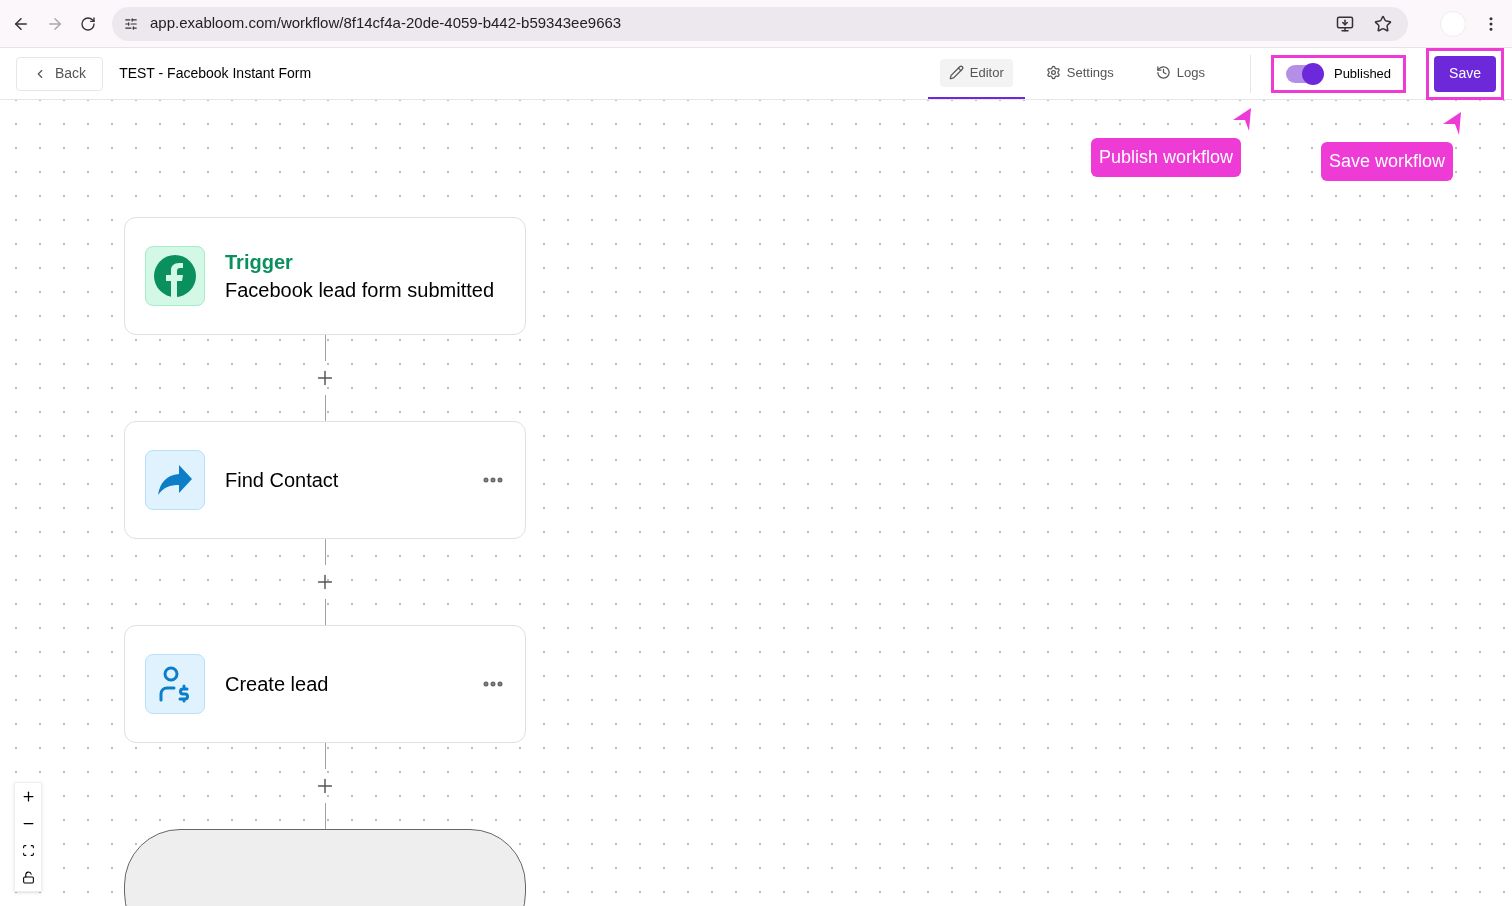 This screenshot has height=906, width=1512. I want to click on annotation-callout: Save workflow, so click(1387, 161).